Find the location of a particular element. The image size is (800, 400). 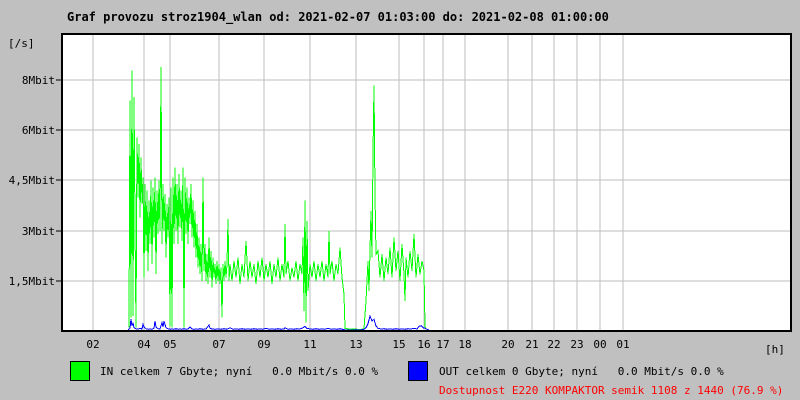

x-tick-label-13: 13 is located at coordinates (355, 344).